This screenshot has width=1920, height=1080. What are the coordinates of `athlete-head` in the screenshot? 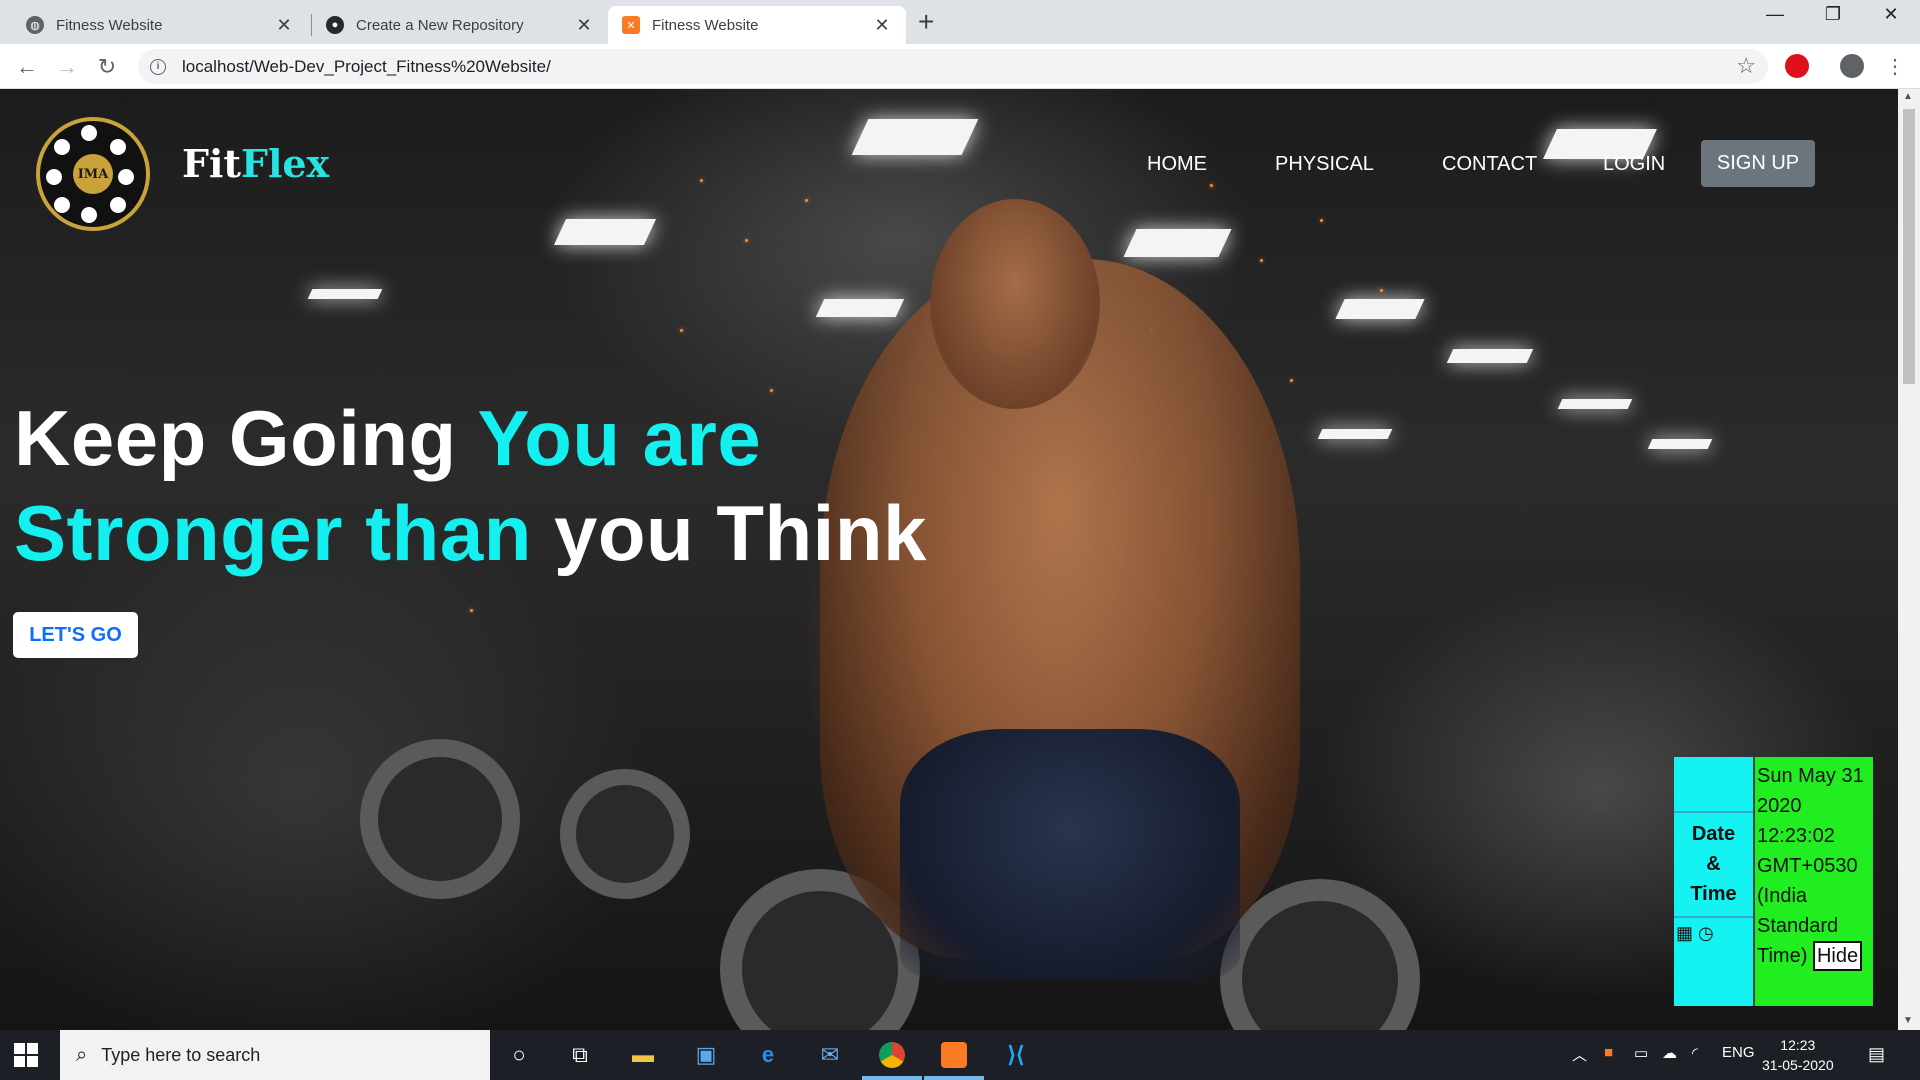 It's located at (1015, 304).